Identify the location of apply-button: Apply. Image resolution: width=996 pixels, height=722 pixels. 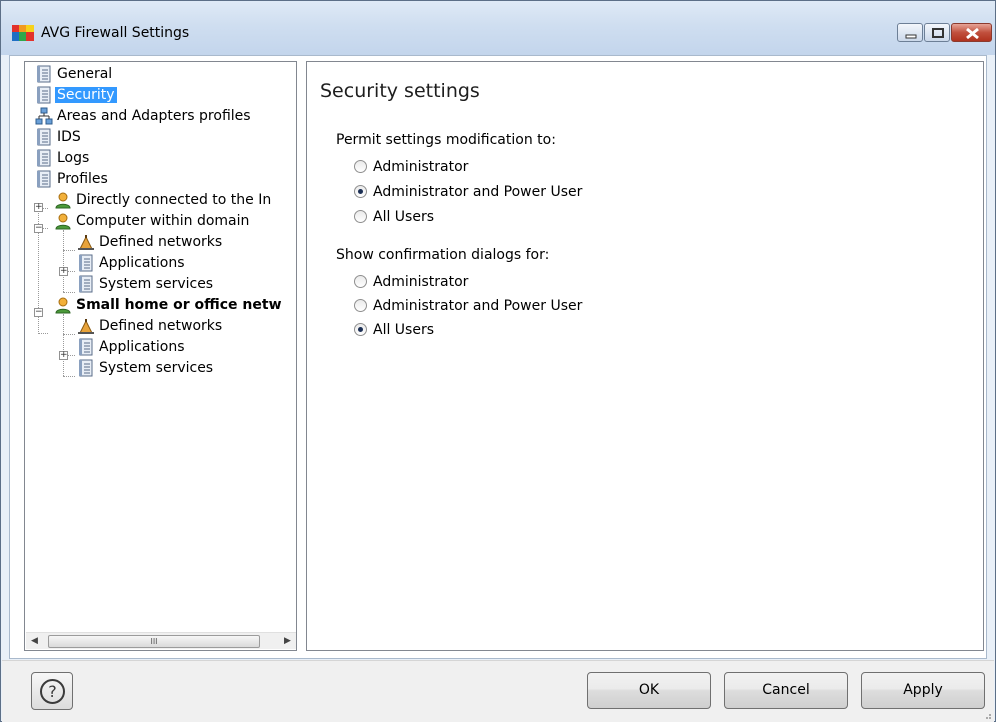
(923, 690).